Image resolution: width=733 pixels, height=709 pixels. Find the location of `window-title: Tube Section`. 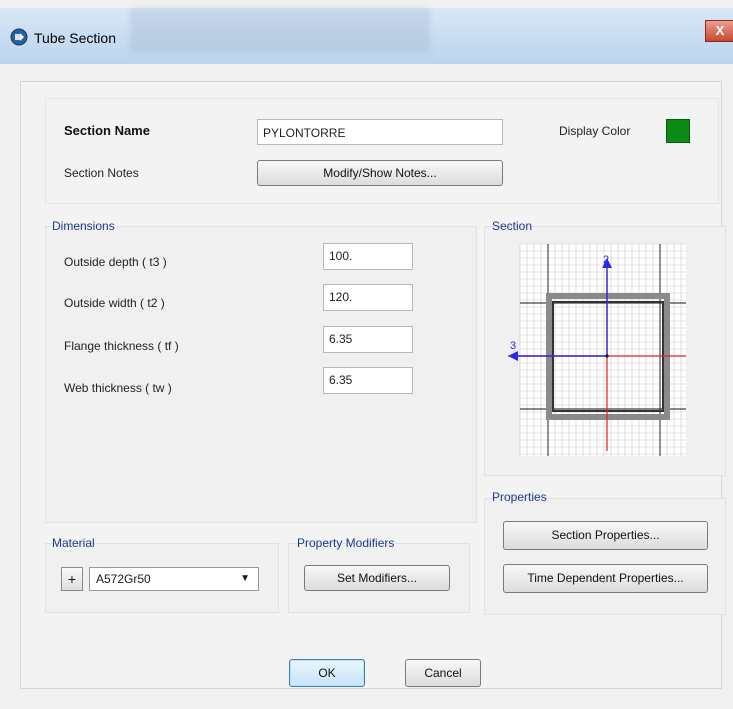

window-title: Tube Section is located at coordinates (75, 38).